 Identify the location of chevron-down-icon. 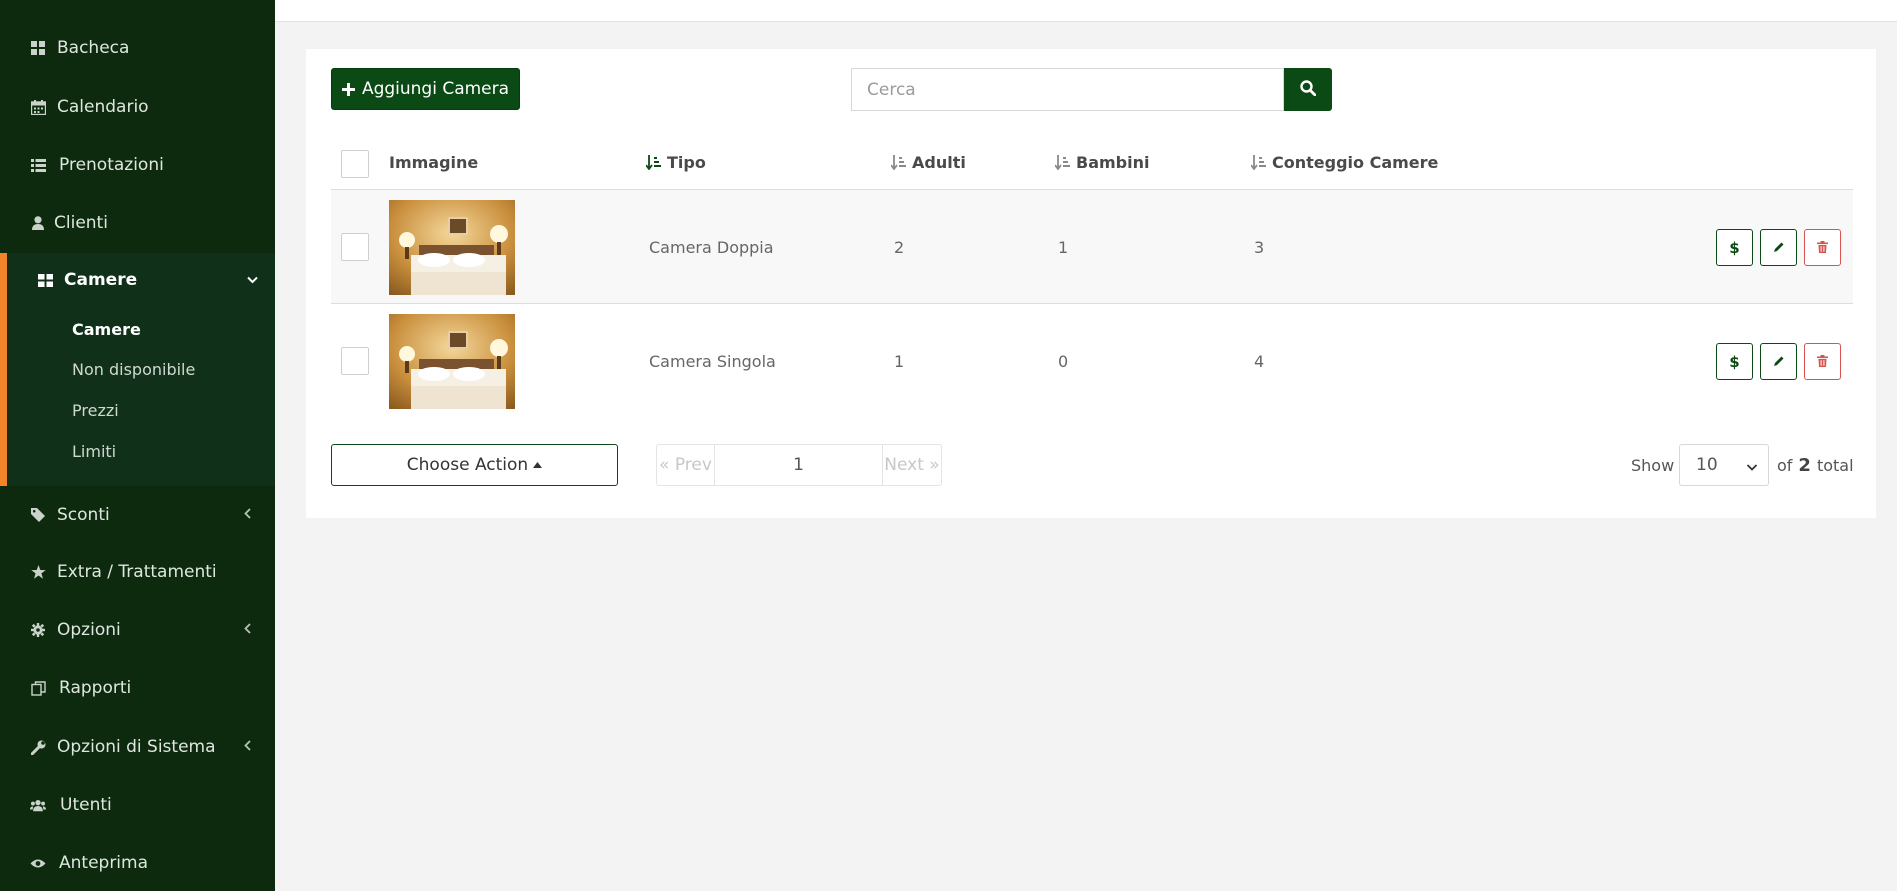
(1752, 468).